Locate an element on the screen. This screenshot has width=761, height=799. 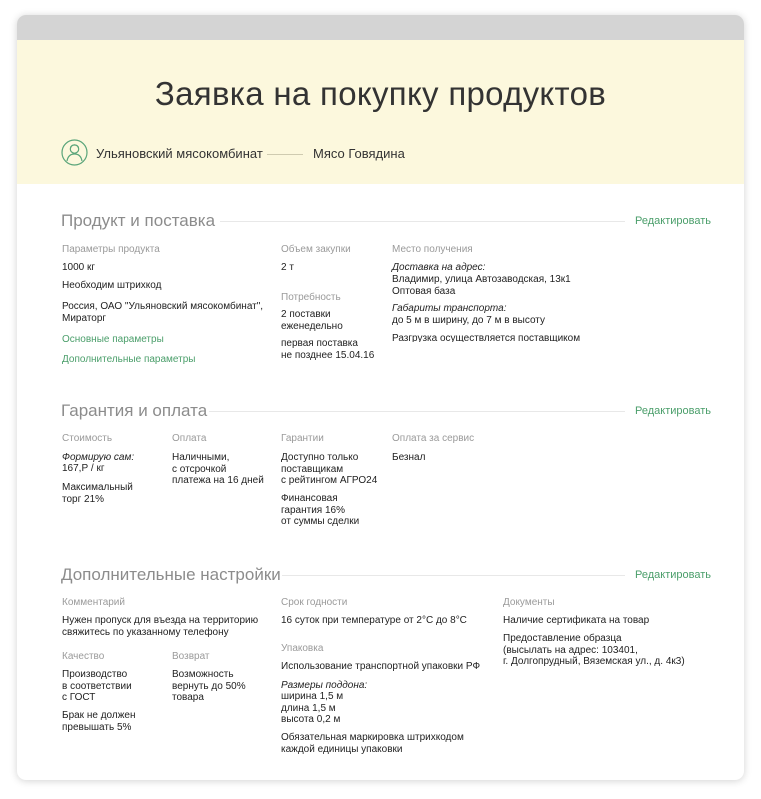
payment-label: Оплата is located at coordinates (189, 438).